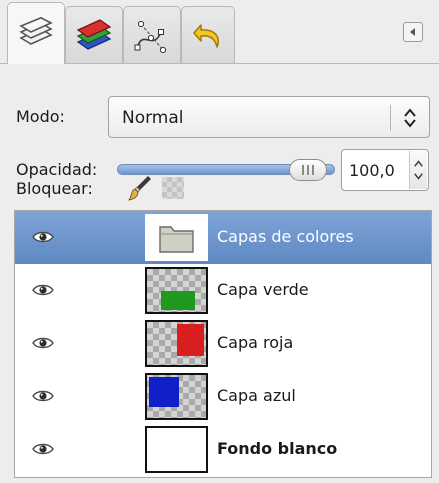 This screenshot has width=439, height=483. What do you see at coordinates (173, 188) in the screenshot?
I see `alpha-lock-icon` at bounding box center [173, 188].